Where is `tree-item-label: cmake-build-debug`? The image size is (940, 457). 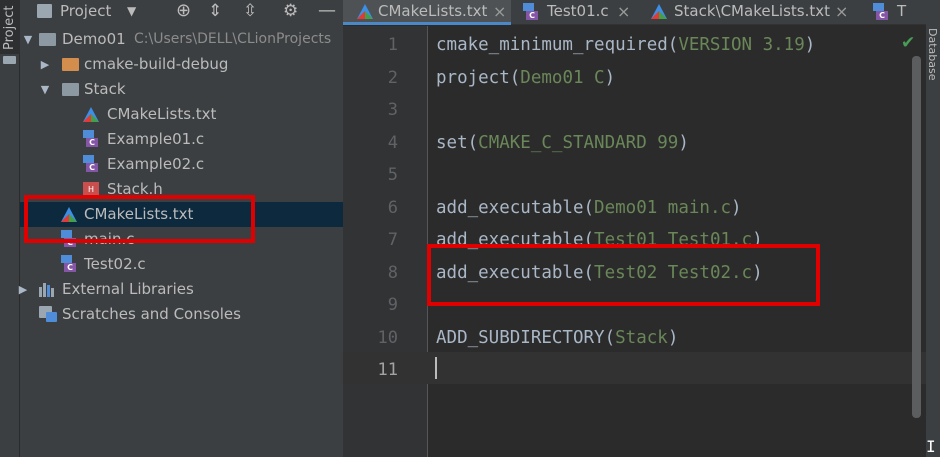
tree-item-label: cmake-build-debug is located at coordinates (156, 64).